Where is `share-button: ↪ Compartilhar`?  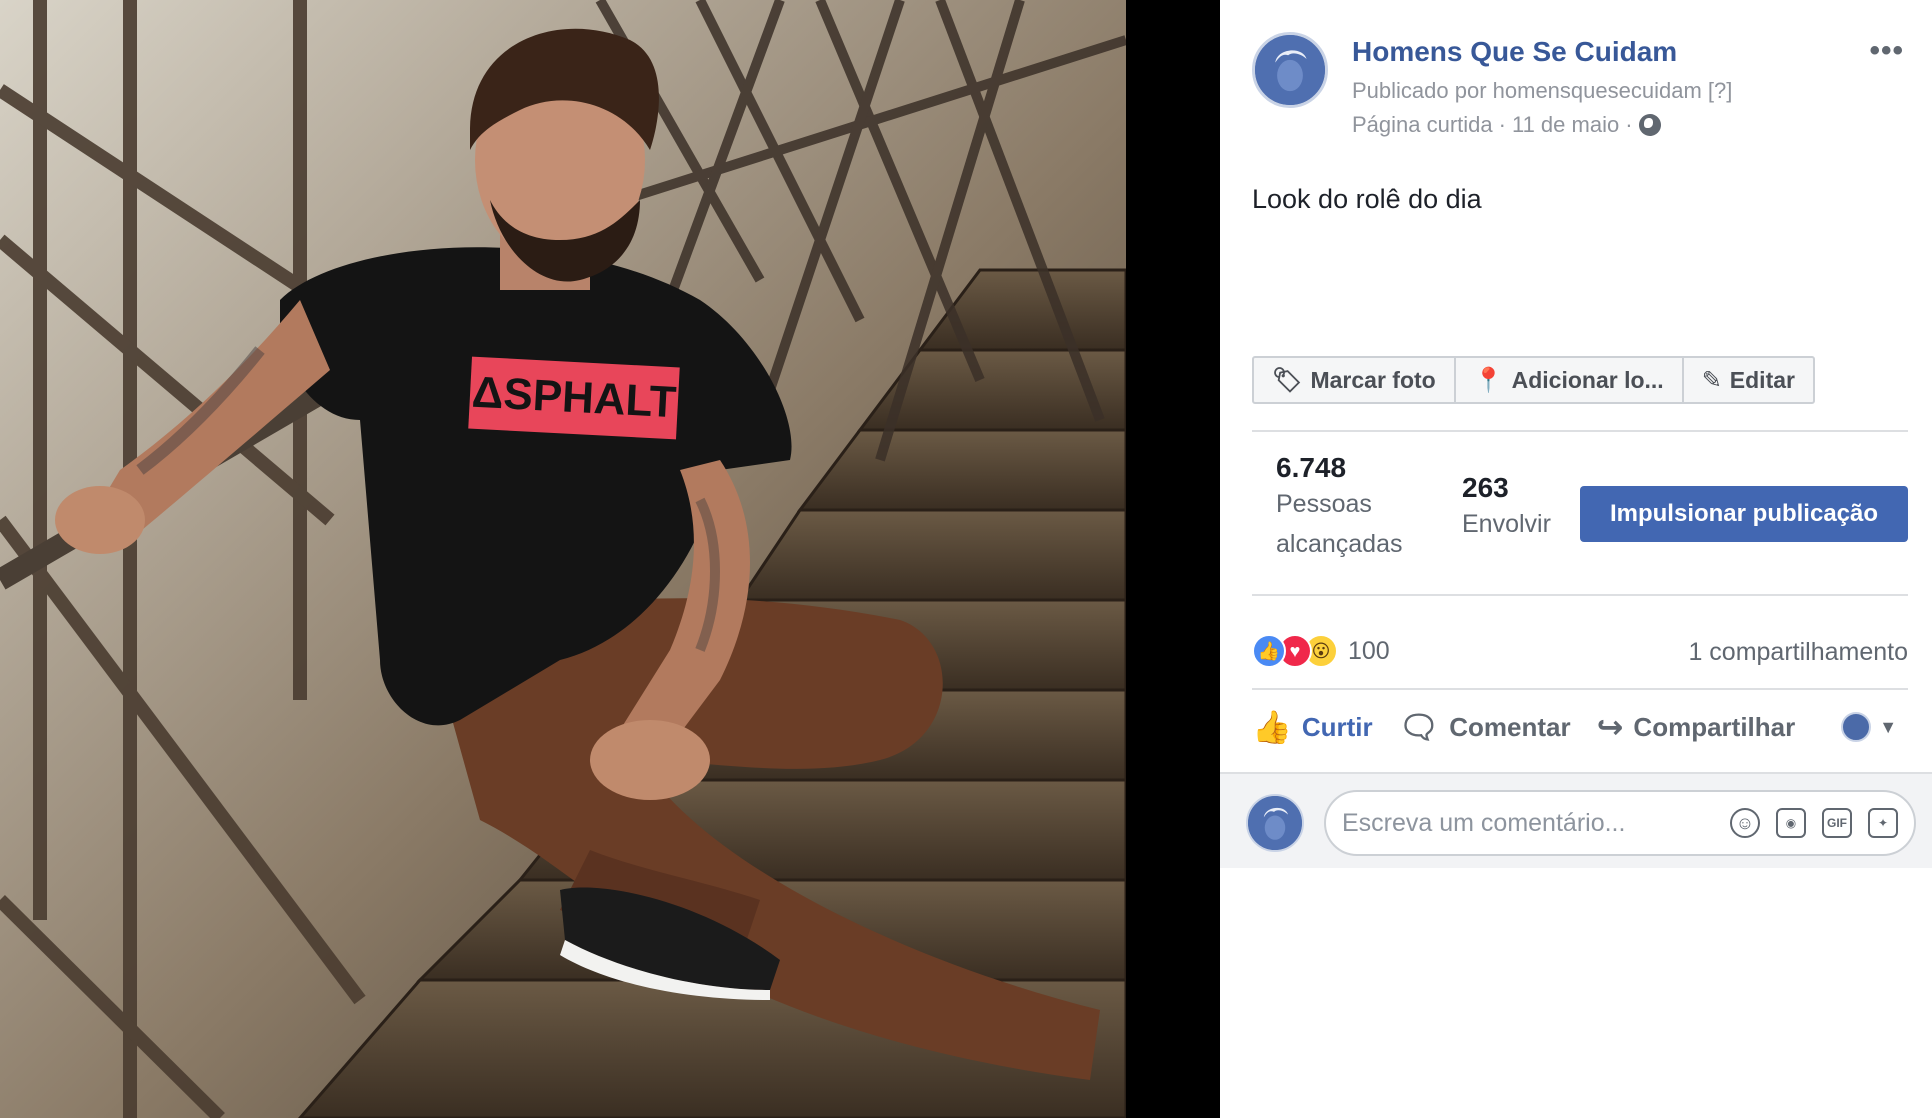 share-button: ↪ Compartilhar is located at coordinates (1696, 727).